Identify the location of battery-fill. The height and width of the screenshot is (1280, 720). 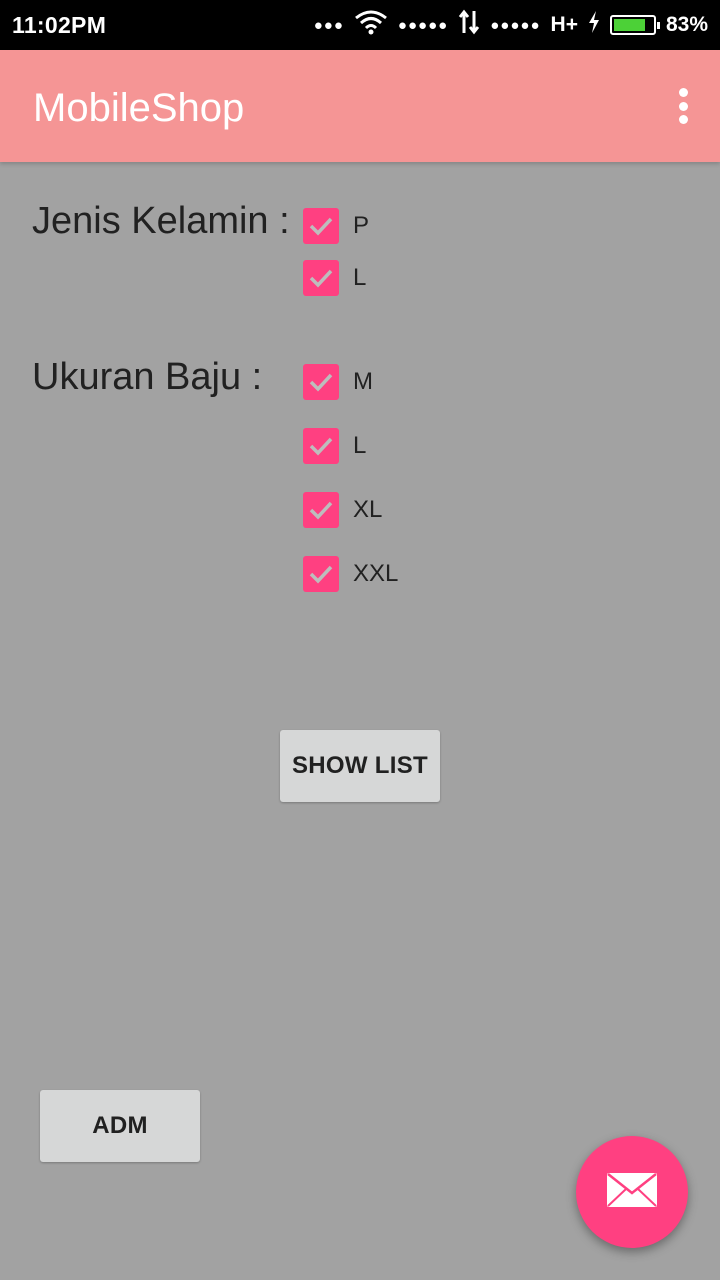
(629, 25).